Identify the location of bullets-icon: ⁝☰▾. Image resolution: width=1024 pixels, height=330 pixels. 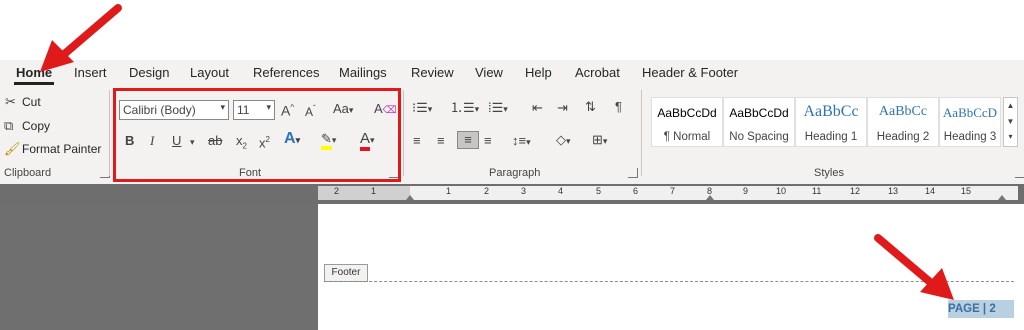
(422, 108).